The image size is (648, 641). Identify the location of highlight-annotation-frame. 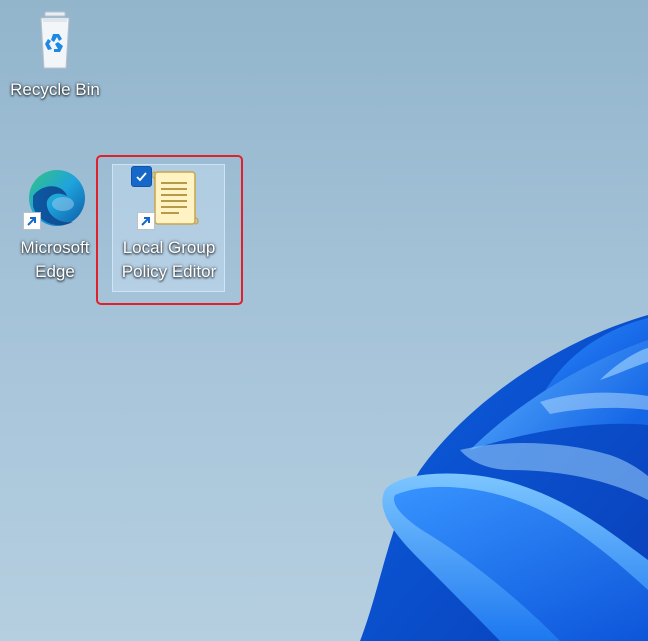
(169, 230).